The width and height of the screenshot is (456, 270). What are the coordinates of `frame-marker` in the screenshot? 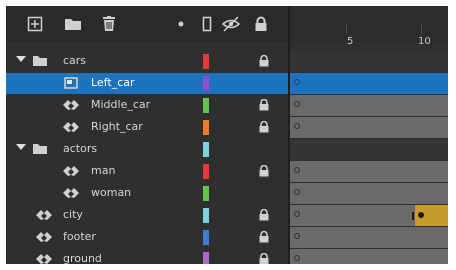 It's located at (413, 216).